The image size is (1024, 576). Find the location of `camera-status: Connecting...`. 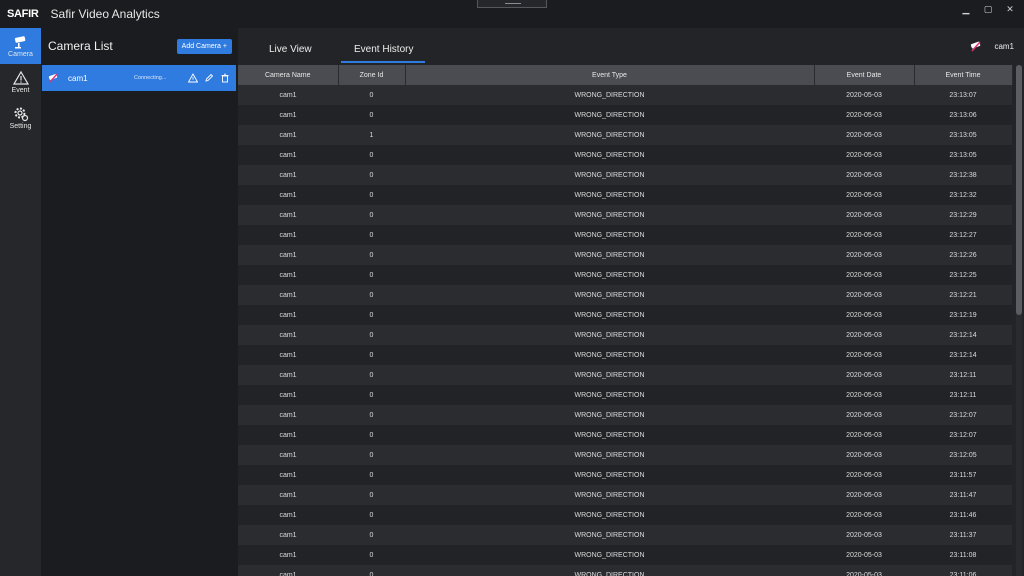

camera-status: Connecting... is located at coordinates (150, 78).